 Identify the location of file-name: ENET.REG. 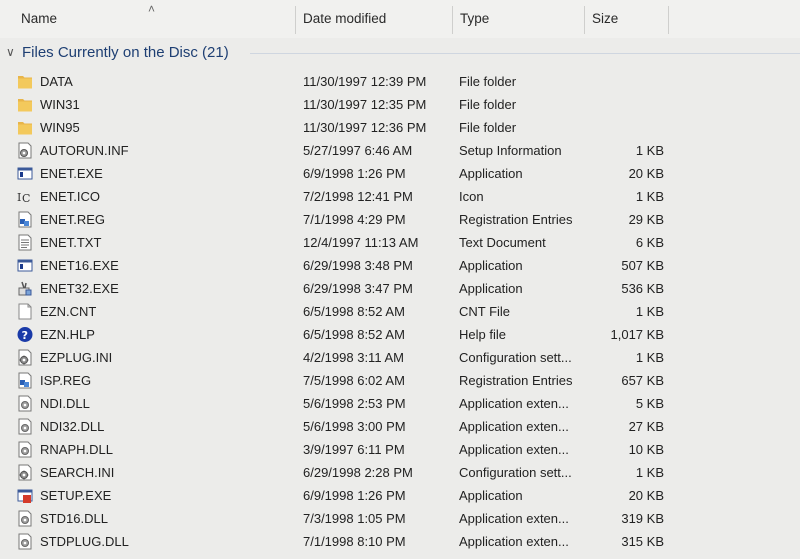
(73, 219).